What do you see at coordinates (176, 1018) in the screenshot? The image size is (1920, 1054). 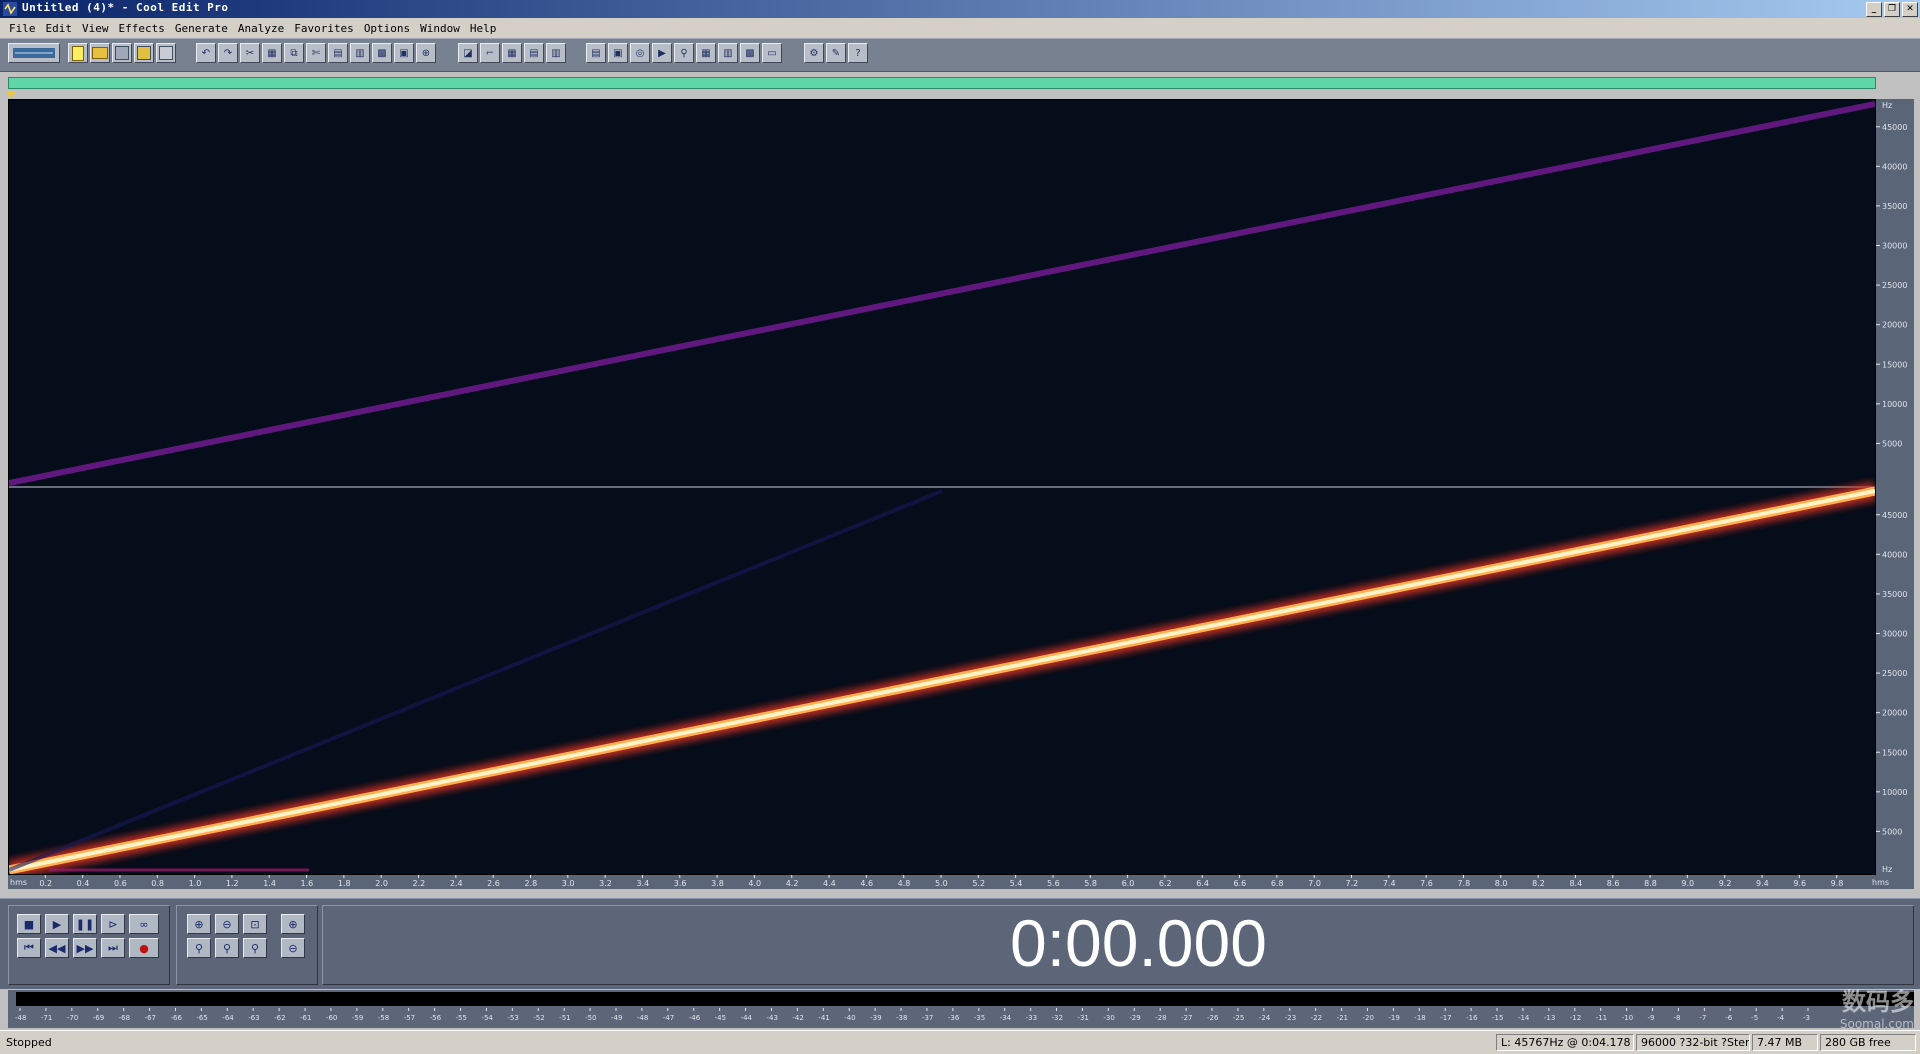 I see `meter-tick-label: -66` at bounding box center [176, 1018].